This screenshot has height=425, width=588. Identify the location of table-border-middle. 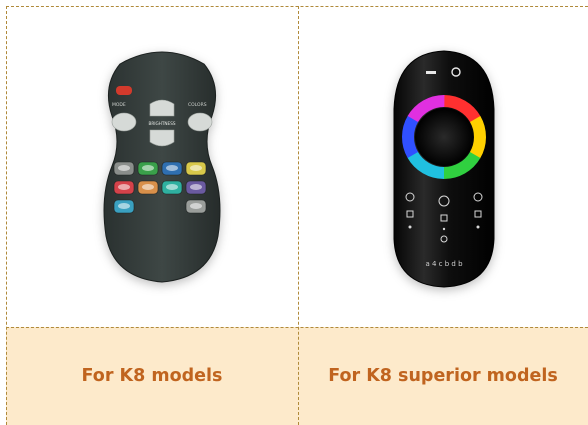
(297, 327).